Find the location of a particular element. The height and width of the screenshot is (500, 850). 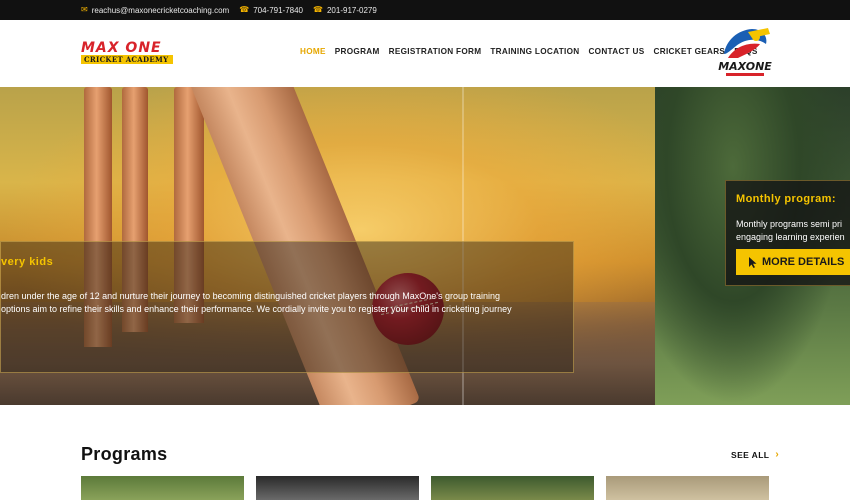

contact-phone-1: ☎ 704-791-7840 is located at coordinates (271, 10).